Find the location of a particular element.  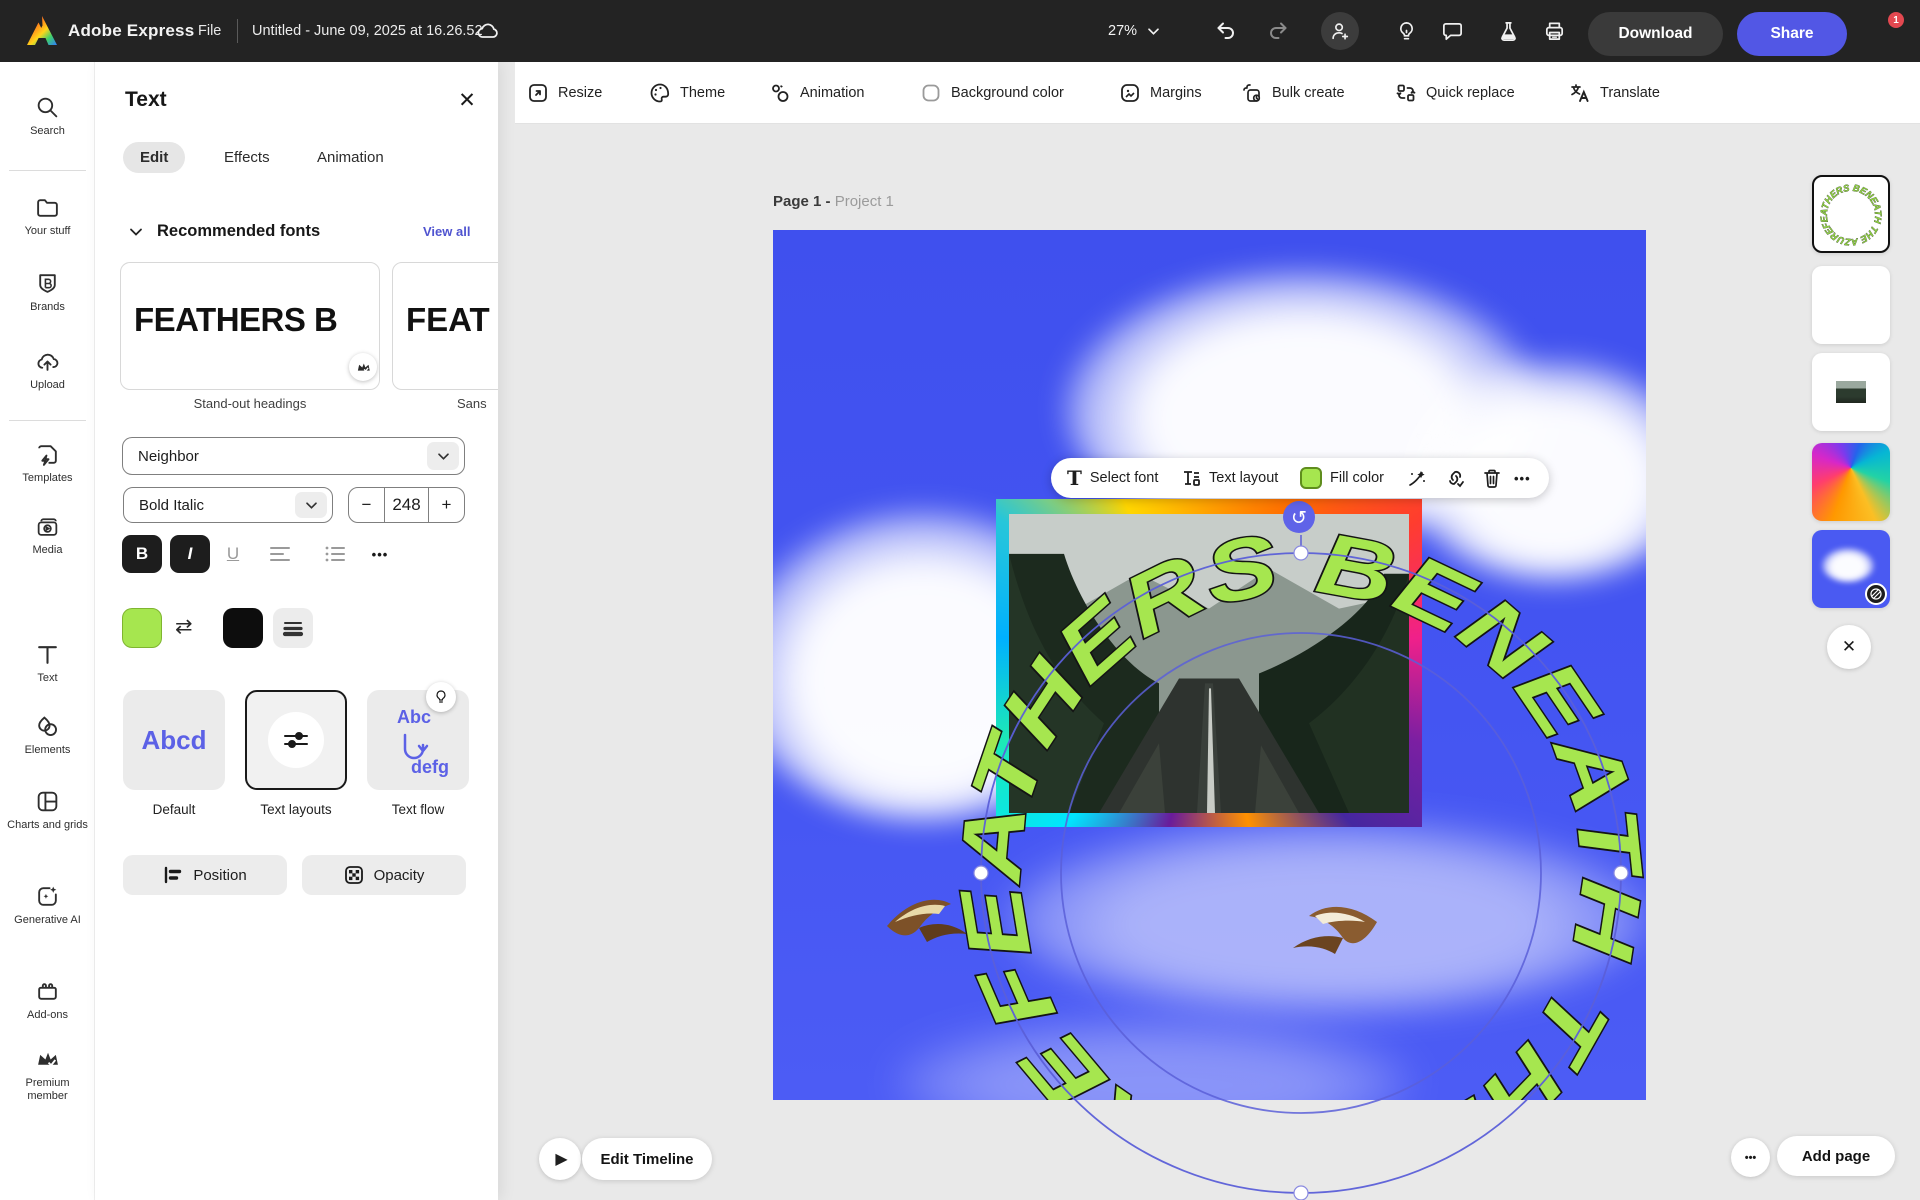

redo-button is located at coordinates (1278, 31).